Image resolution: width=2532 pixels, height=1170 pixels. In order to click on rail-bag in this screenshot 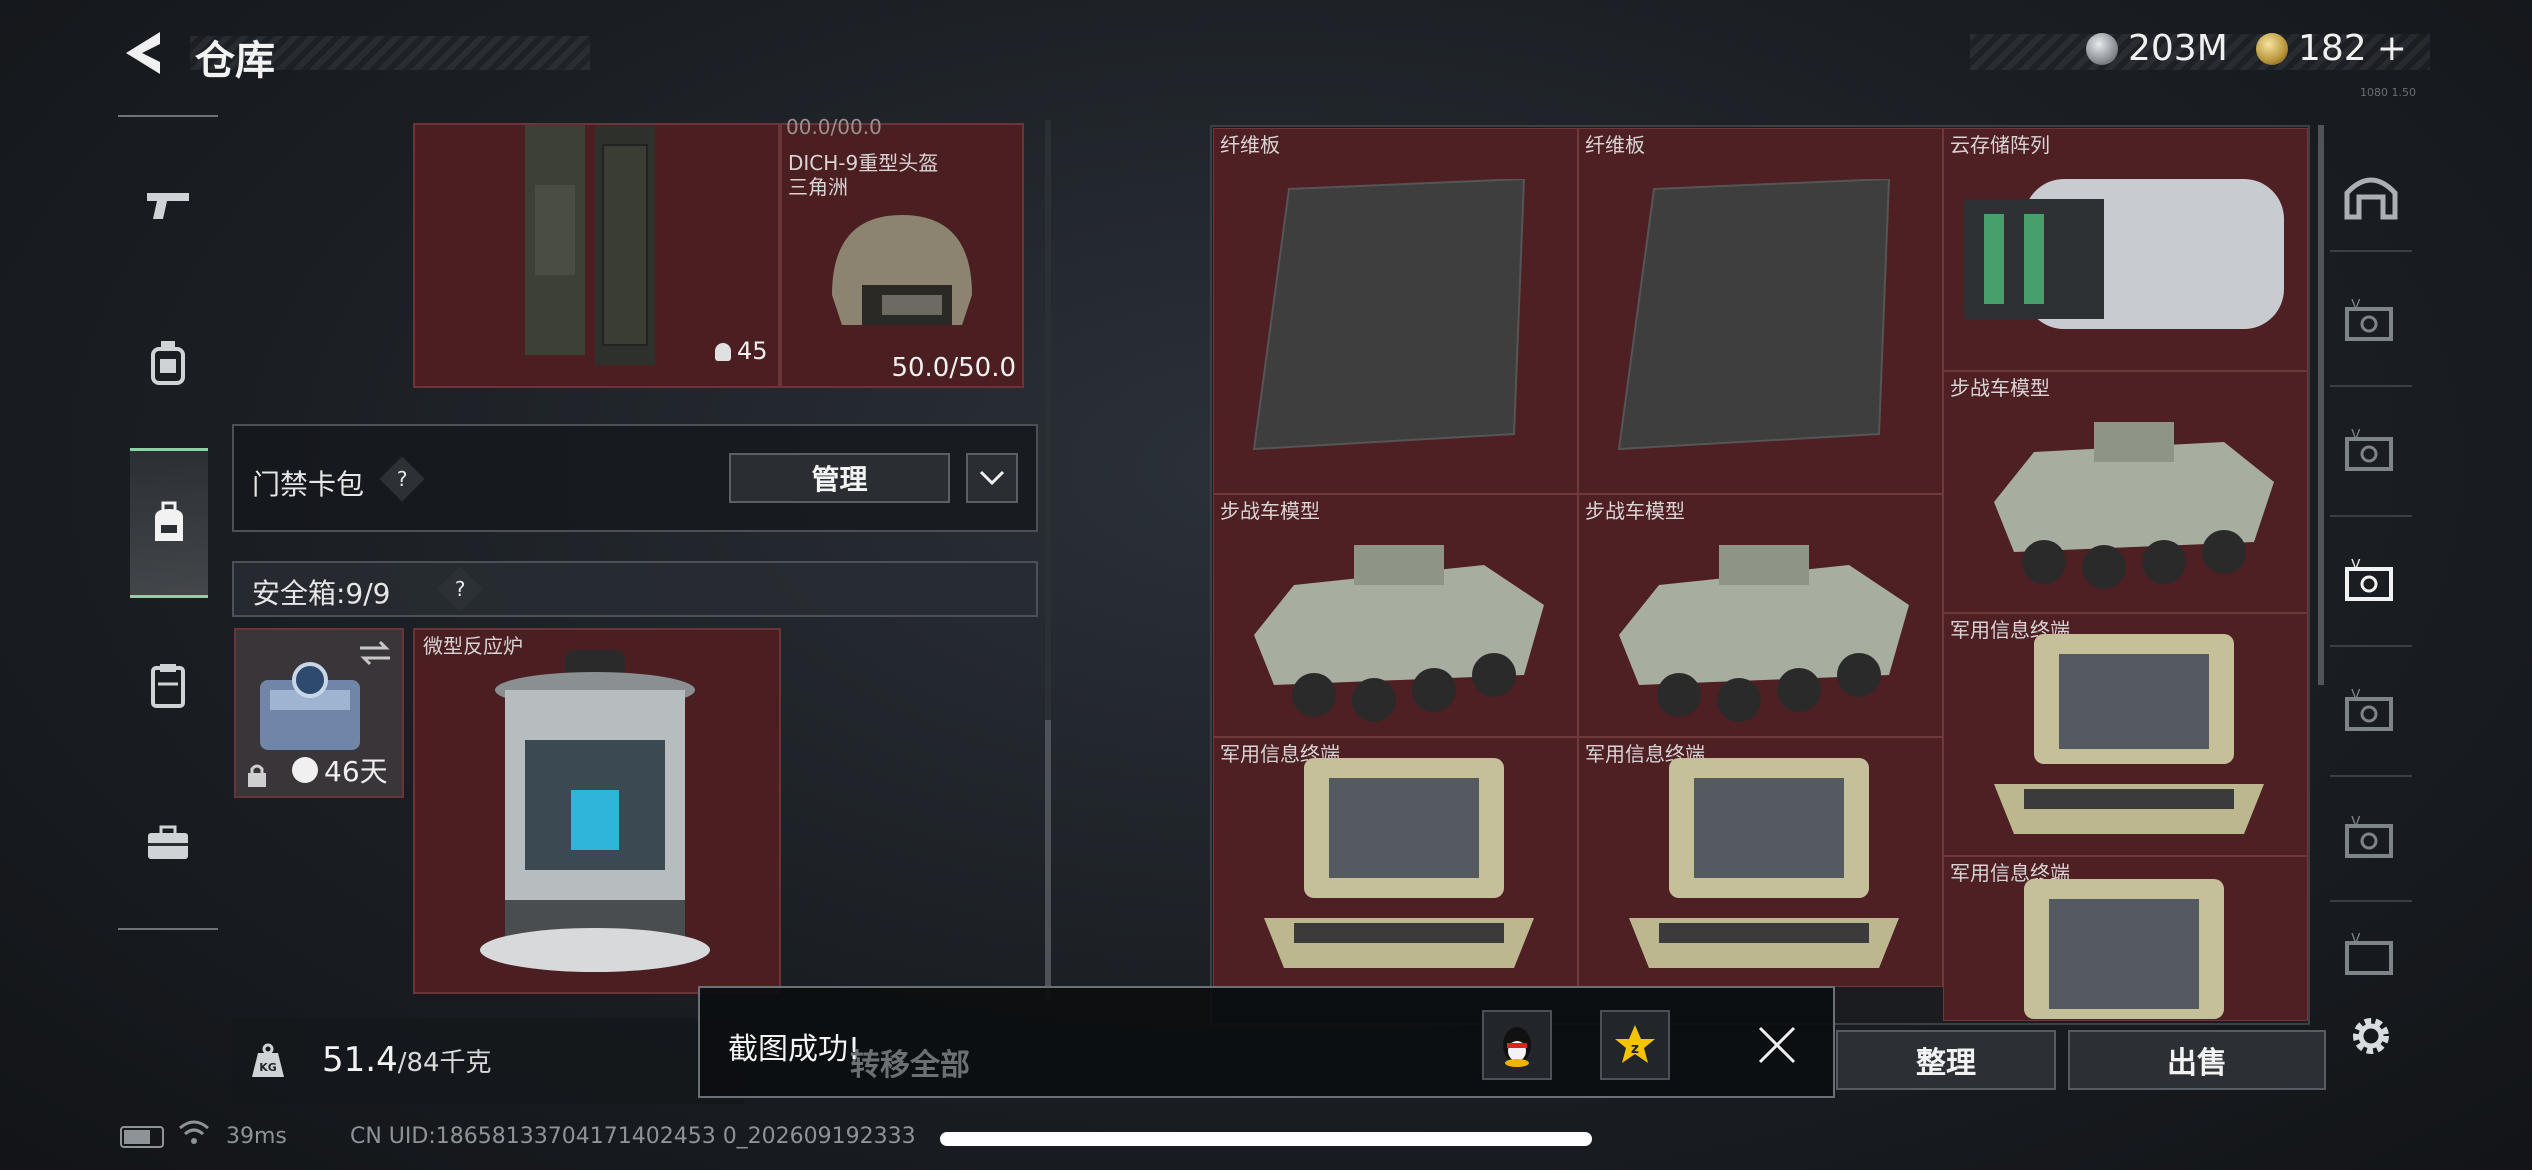, I will do `click(169, 523)`.